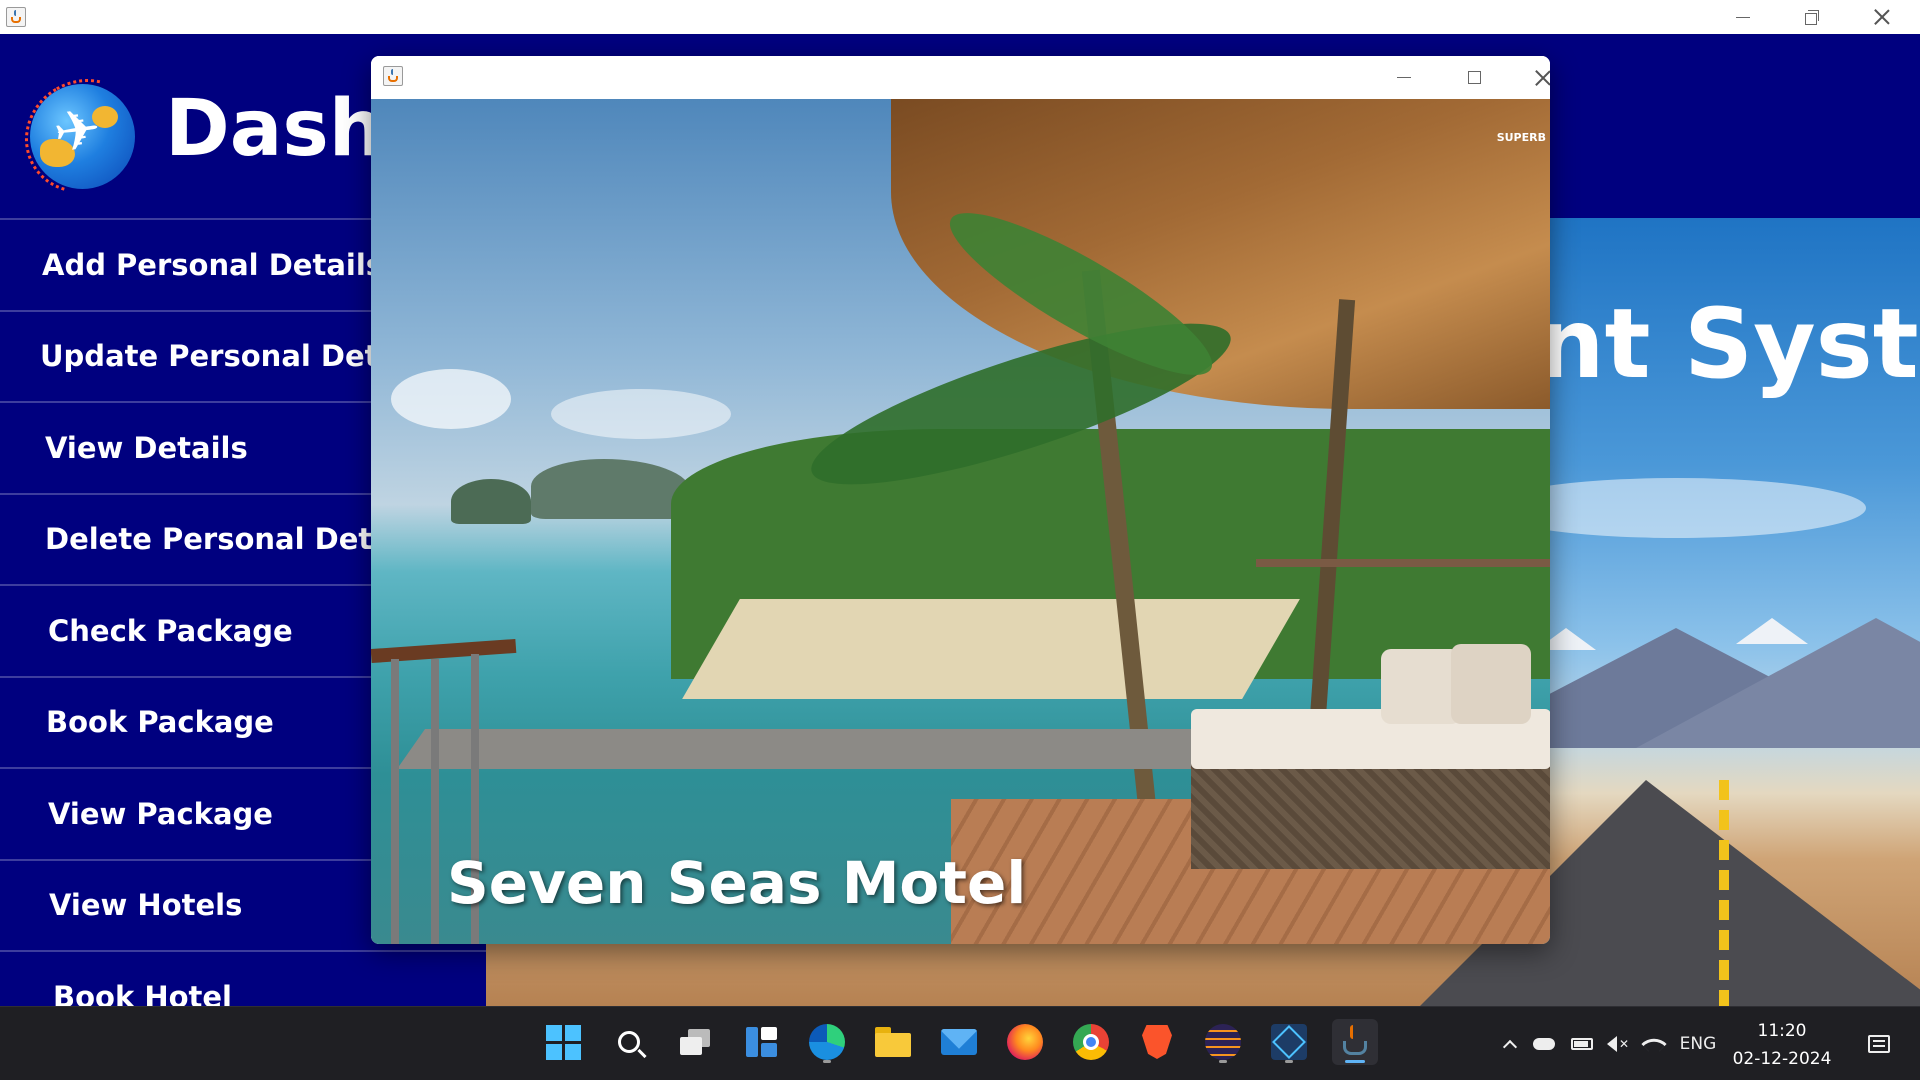 The width and height of the screenshot is (1920, 1080). What do you see at coordinates (737, 883) in the screenshot?
I see `hotel-name-label: Seven Seas Motel` at bounding box center [737, 883].